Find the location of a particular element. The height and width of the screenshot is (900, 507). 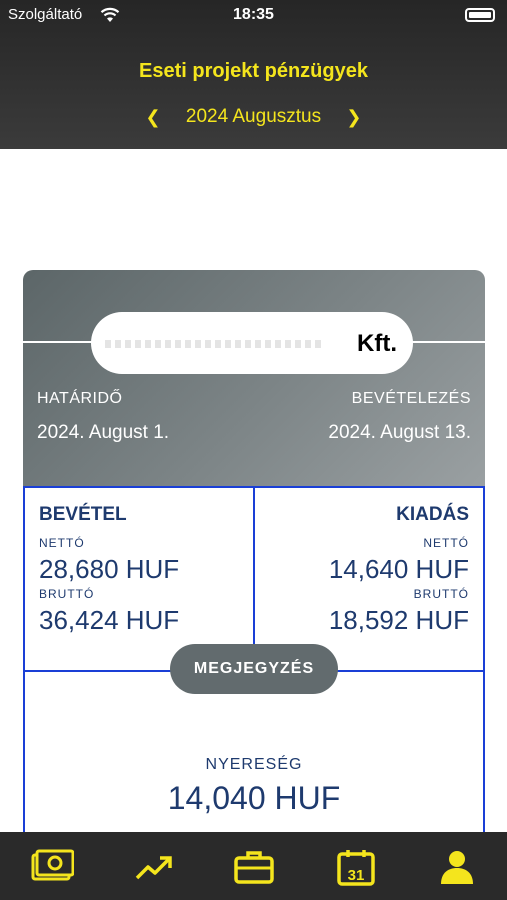

collection-label: BEVÉTELEZÉS is located at coordinates (411, 398).